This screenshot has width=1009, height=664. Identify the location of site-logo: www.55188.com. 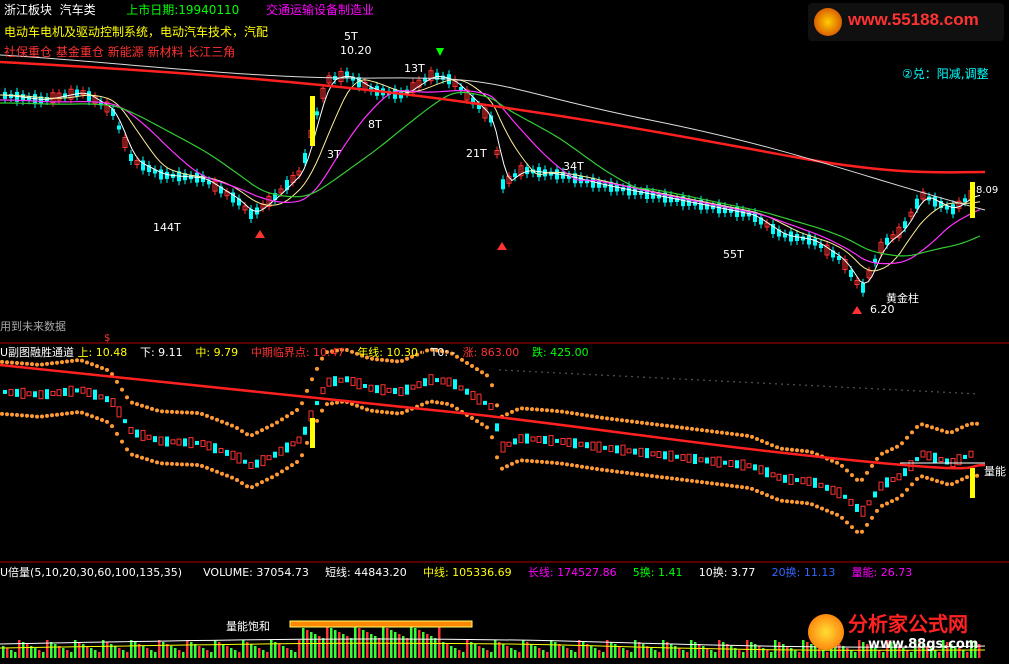
(906, 22).